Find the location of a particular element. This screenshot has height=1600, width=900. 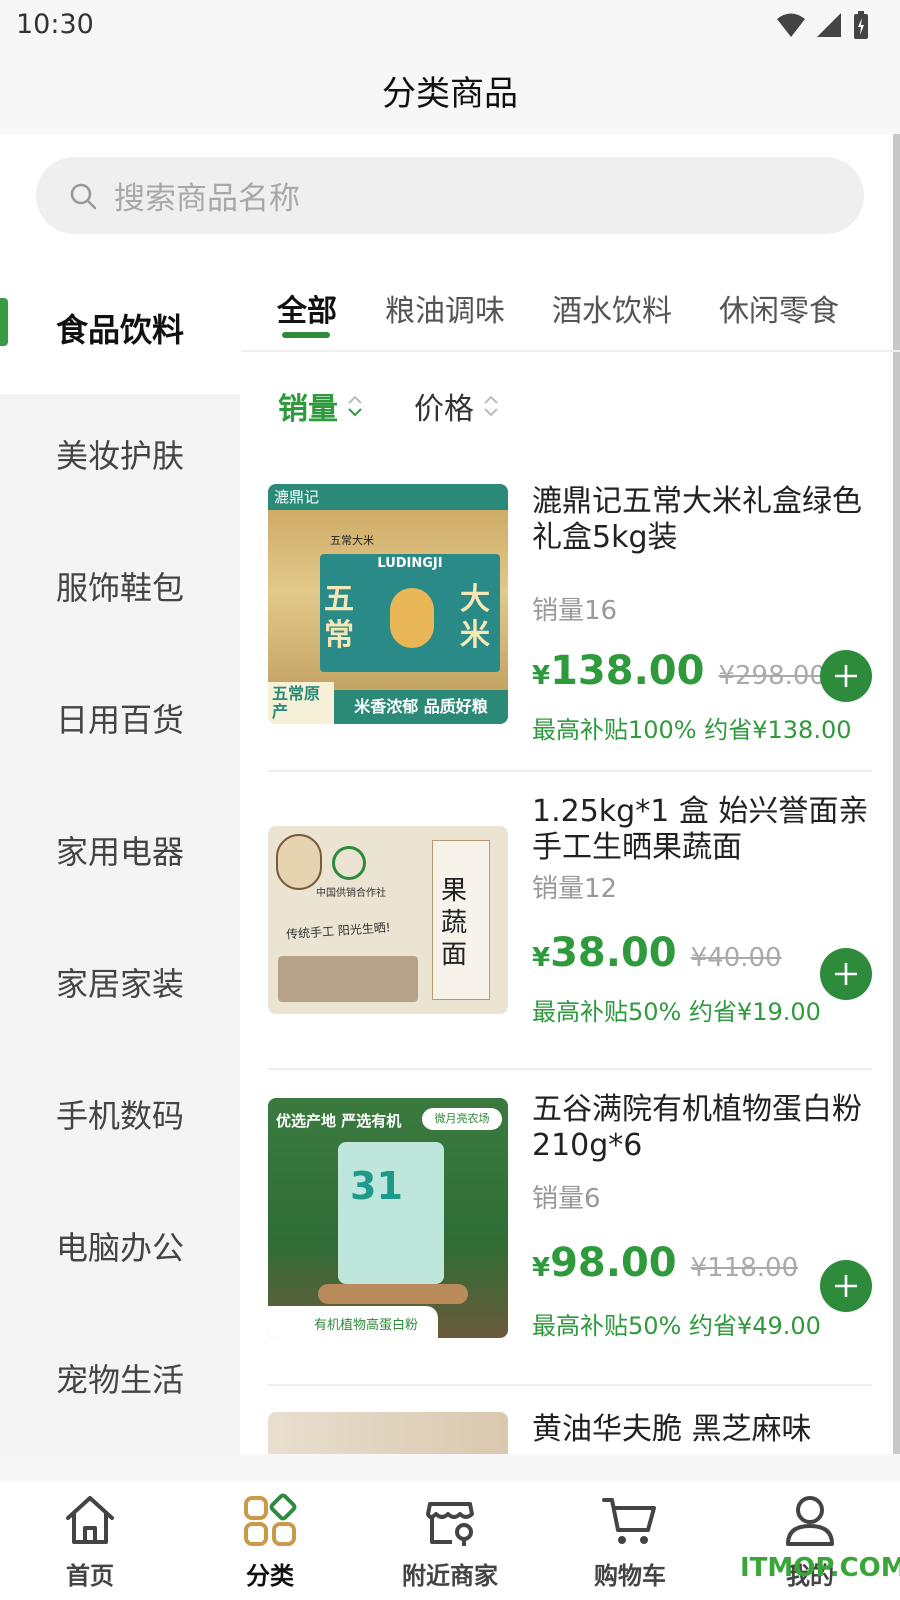

home-icon is located at coordinates (90, 1520).